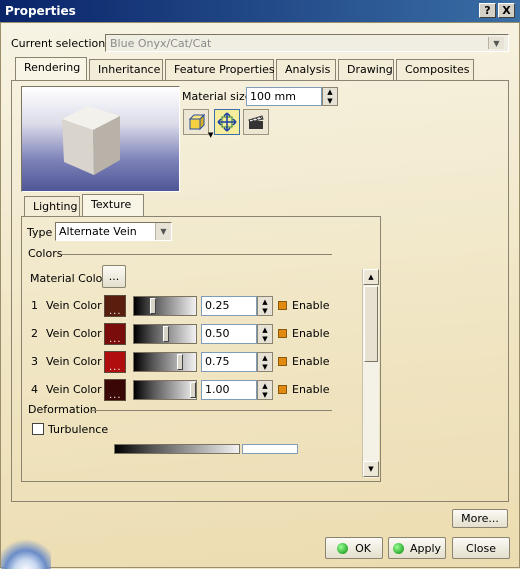 The height and width of the screenshot is (569, 520). Describe the element at coordinates (366, 70) in the screenshot. I see `tab-drawing: Drawing` at that location.